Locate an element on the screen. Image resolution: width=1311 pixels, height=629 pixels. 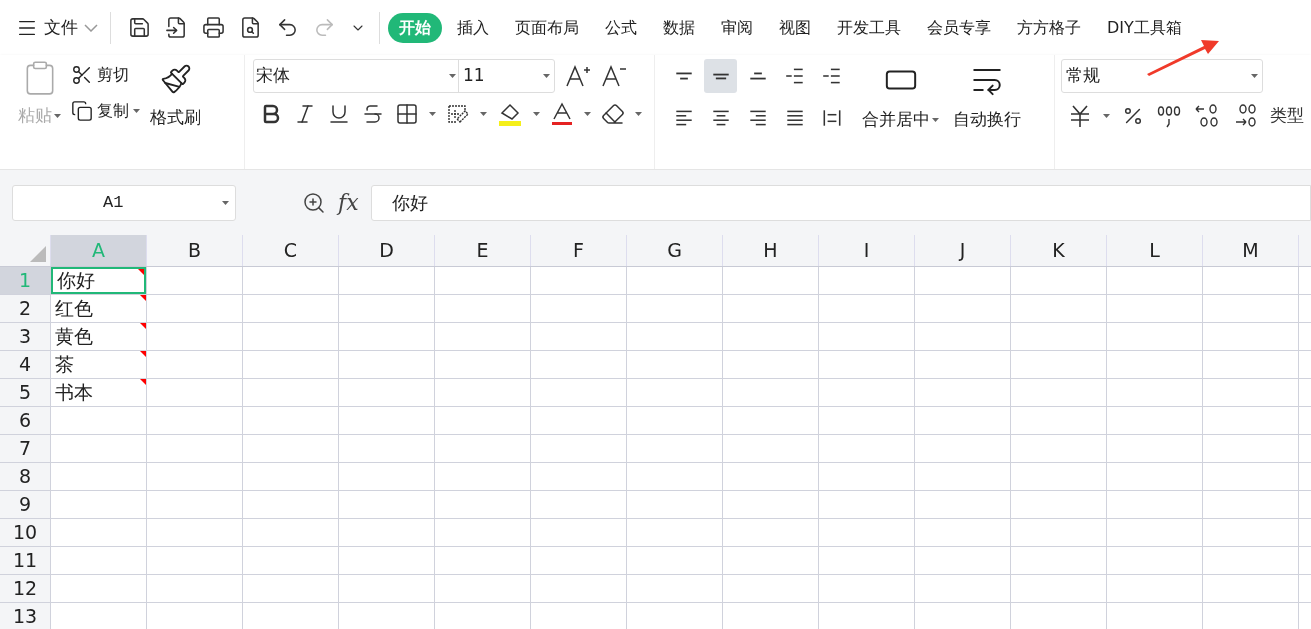
ribbon-tab: 数据 is located at coordinates (679, 27).